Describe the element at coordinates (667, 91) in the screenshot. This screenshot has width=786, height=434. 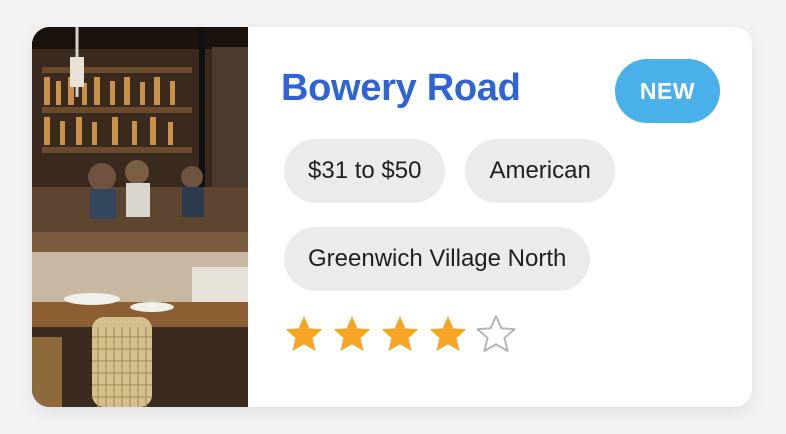
I see `new-badge: NEW` at that location.